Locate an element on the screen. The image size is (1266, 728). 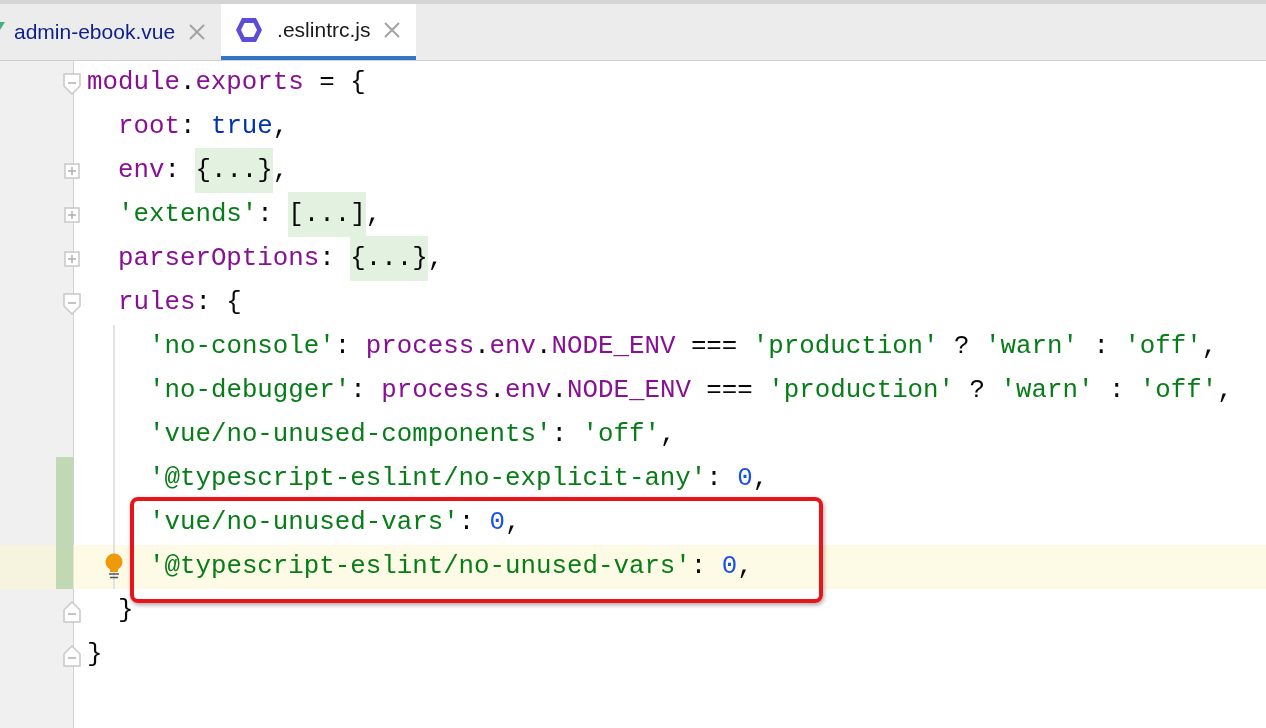
editor-tab: .eslintrc.js is located at coordinates (319, 32).